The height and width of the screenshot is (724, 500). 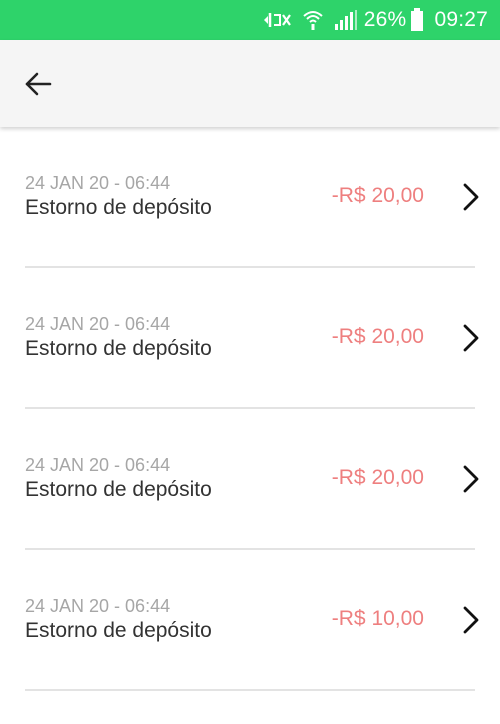 I want to click on mute-icon, so click(x=277, y=20).